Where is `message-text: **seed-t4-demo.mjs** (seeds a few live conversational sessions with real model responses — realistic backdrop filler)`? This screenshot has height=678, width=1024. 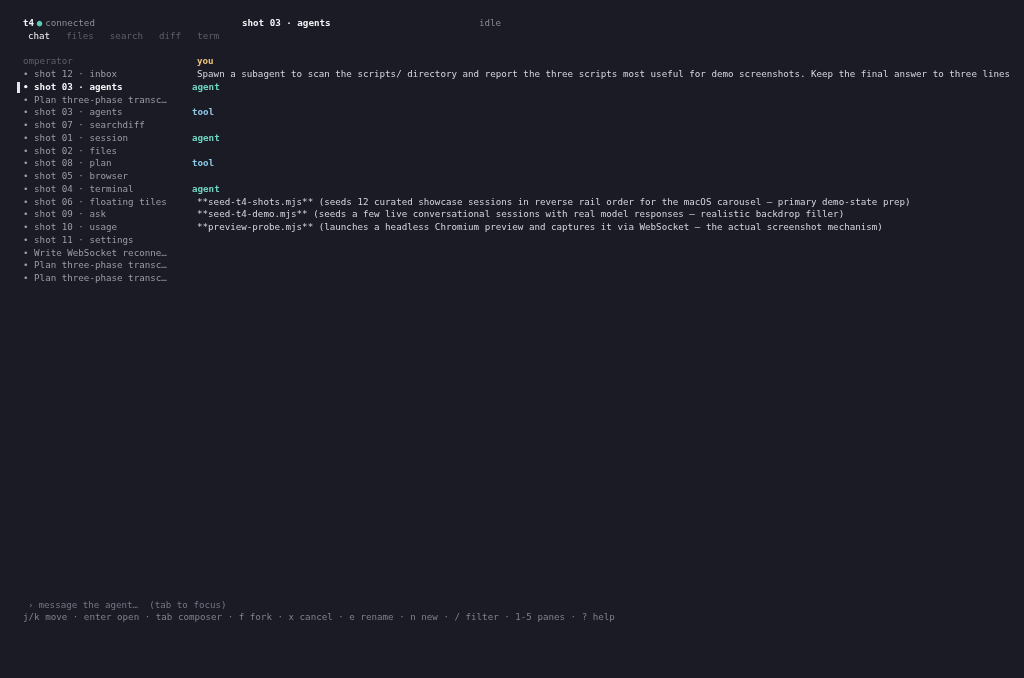 message-text: **seed-t4-demo.mjs** (seeds a few live conversational sessions with real model responses — realistic backdrop filler) is located at coordinates (521, 214).